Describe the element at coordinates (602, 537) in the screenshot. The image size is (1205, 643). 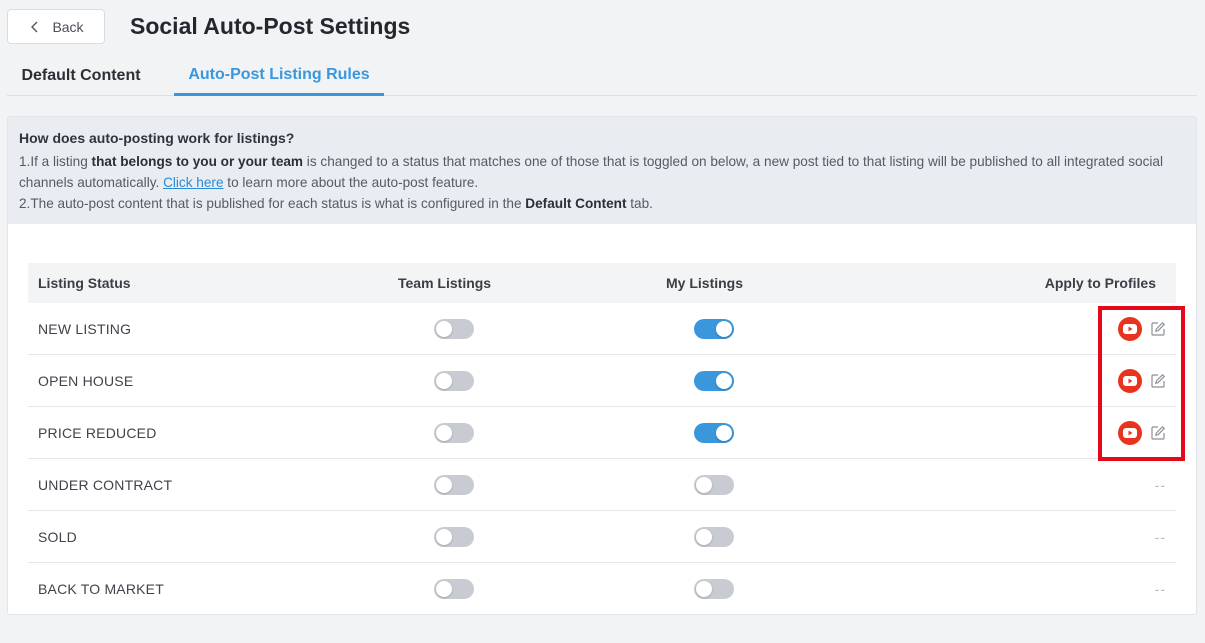
I see `table-row: SOLD --` at that location.